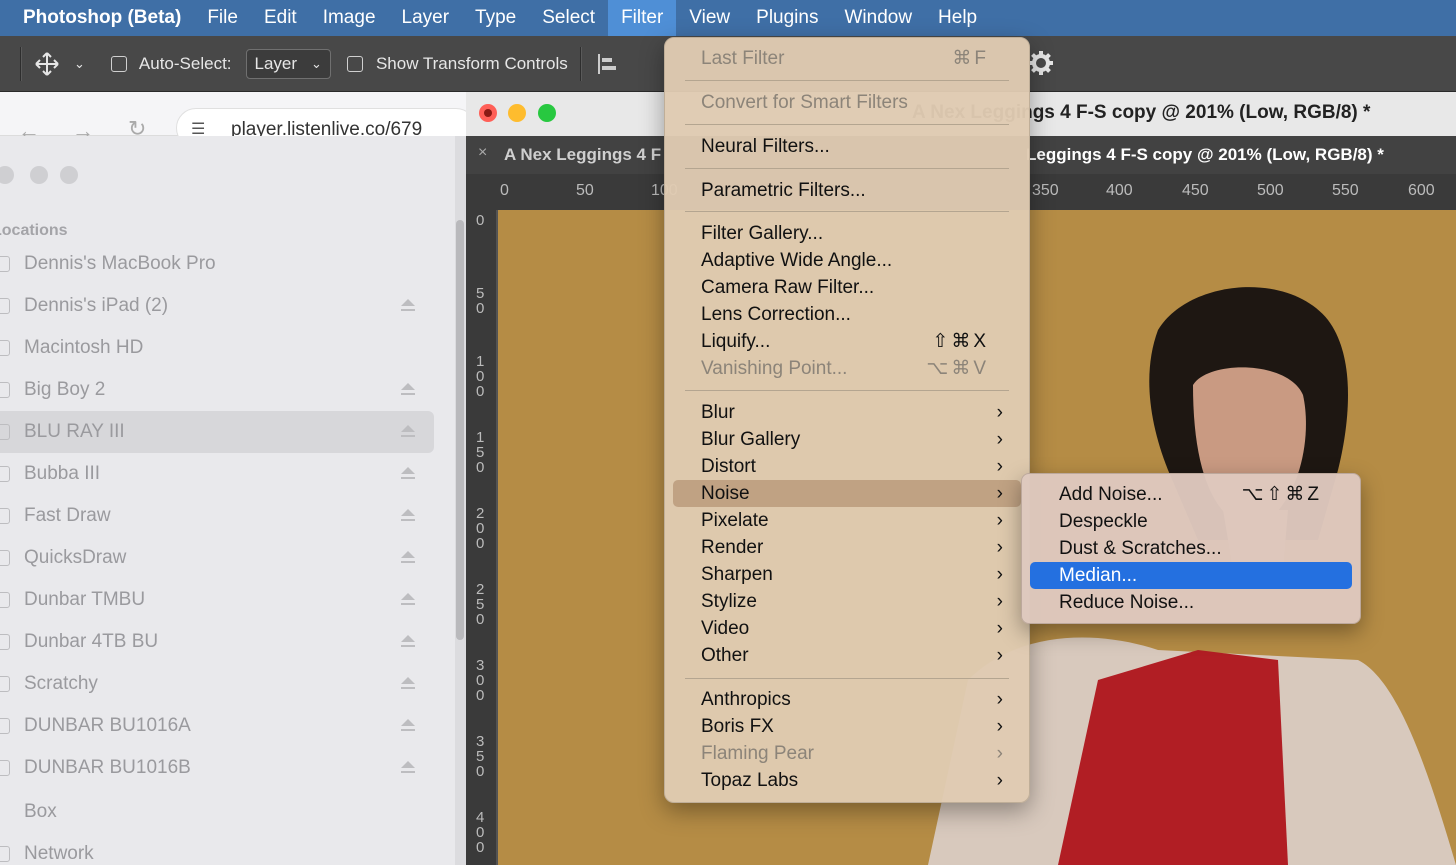  I want to click on time-machine-icon, so click(5, 600).